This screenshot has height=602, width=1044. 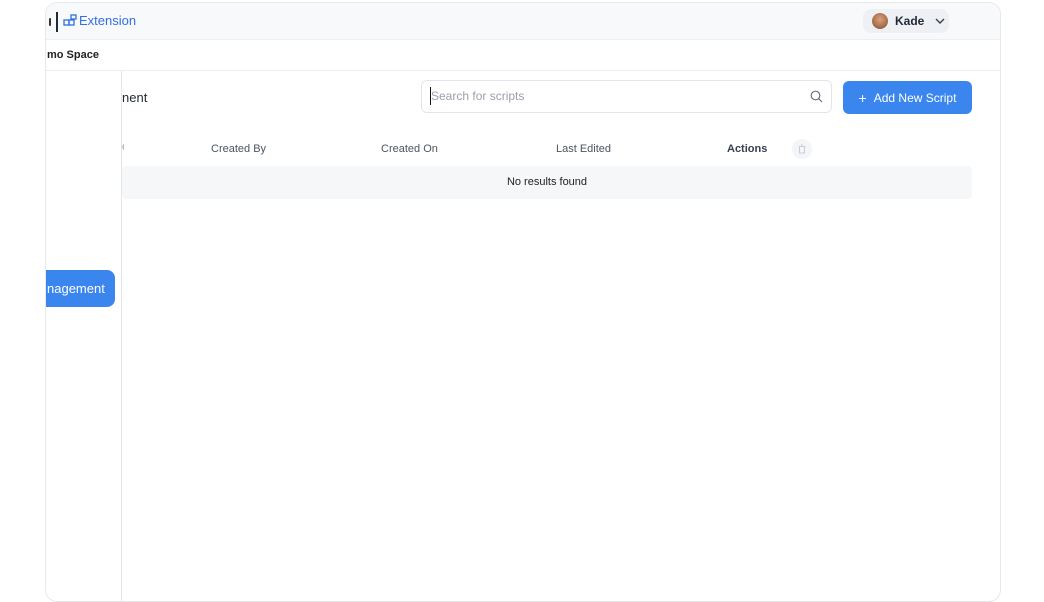 I want to click on column-header-last-edited: Last Edited, so click(x=584, y=149).